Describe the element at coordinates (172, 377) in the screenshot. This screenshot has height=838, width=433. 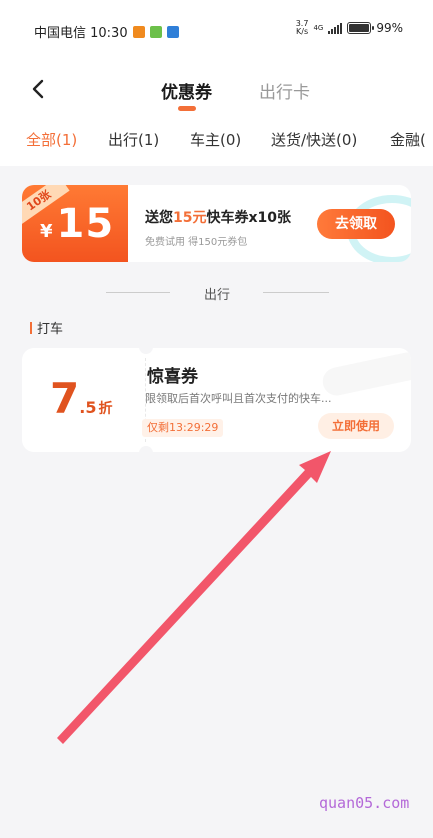
I see `coupon-title: 惊喜券` at that location.